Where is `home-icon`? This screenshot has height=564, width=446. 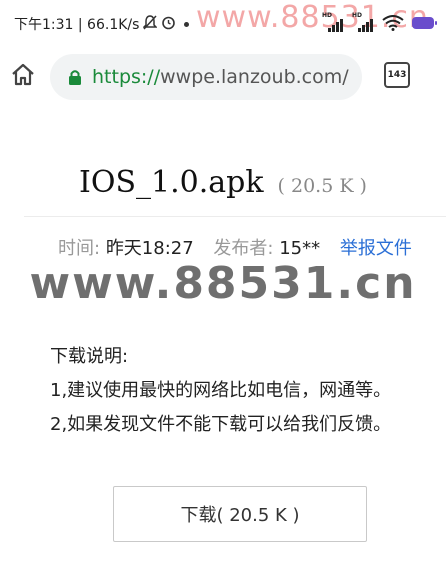
home-icon is located at coordinates (23, 74).